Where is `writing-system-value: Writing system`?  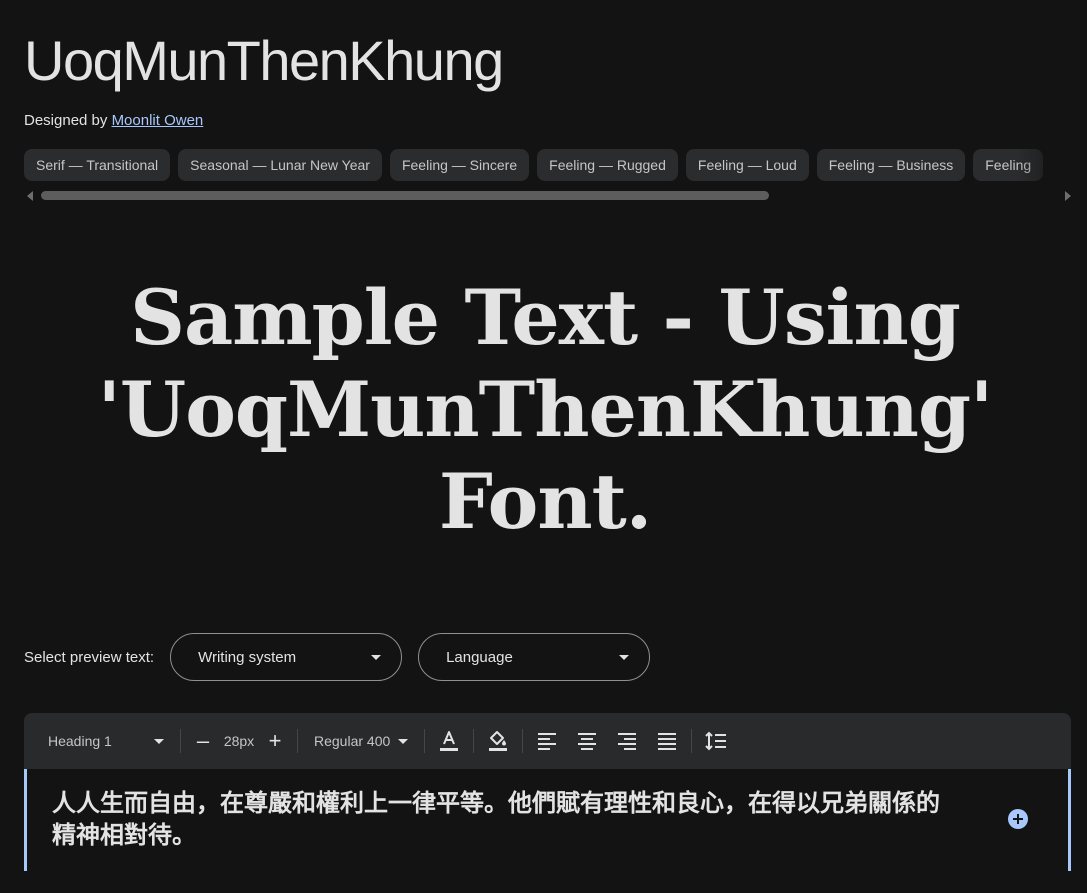 writing-system-value: Writing system is located at coordinates (247, 657).